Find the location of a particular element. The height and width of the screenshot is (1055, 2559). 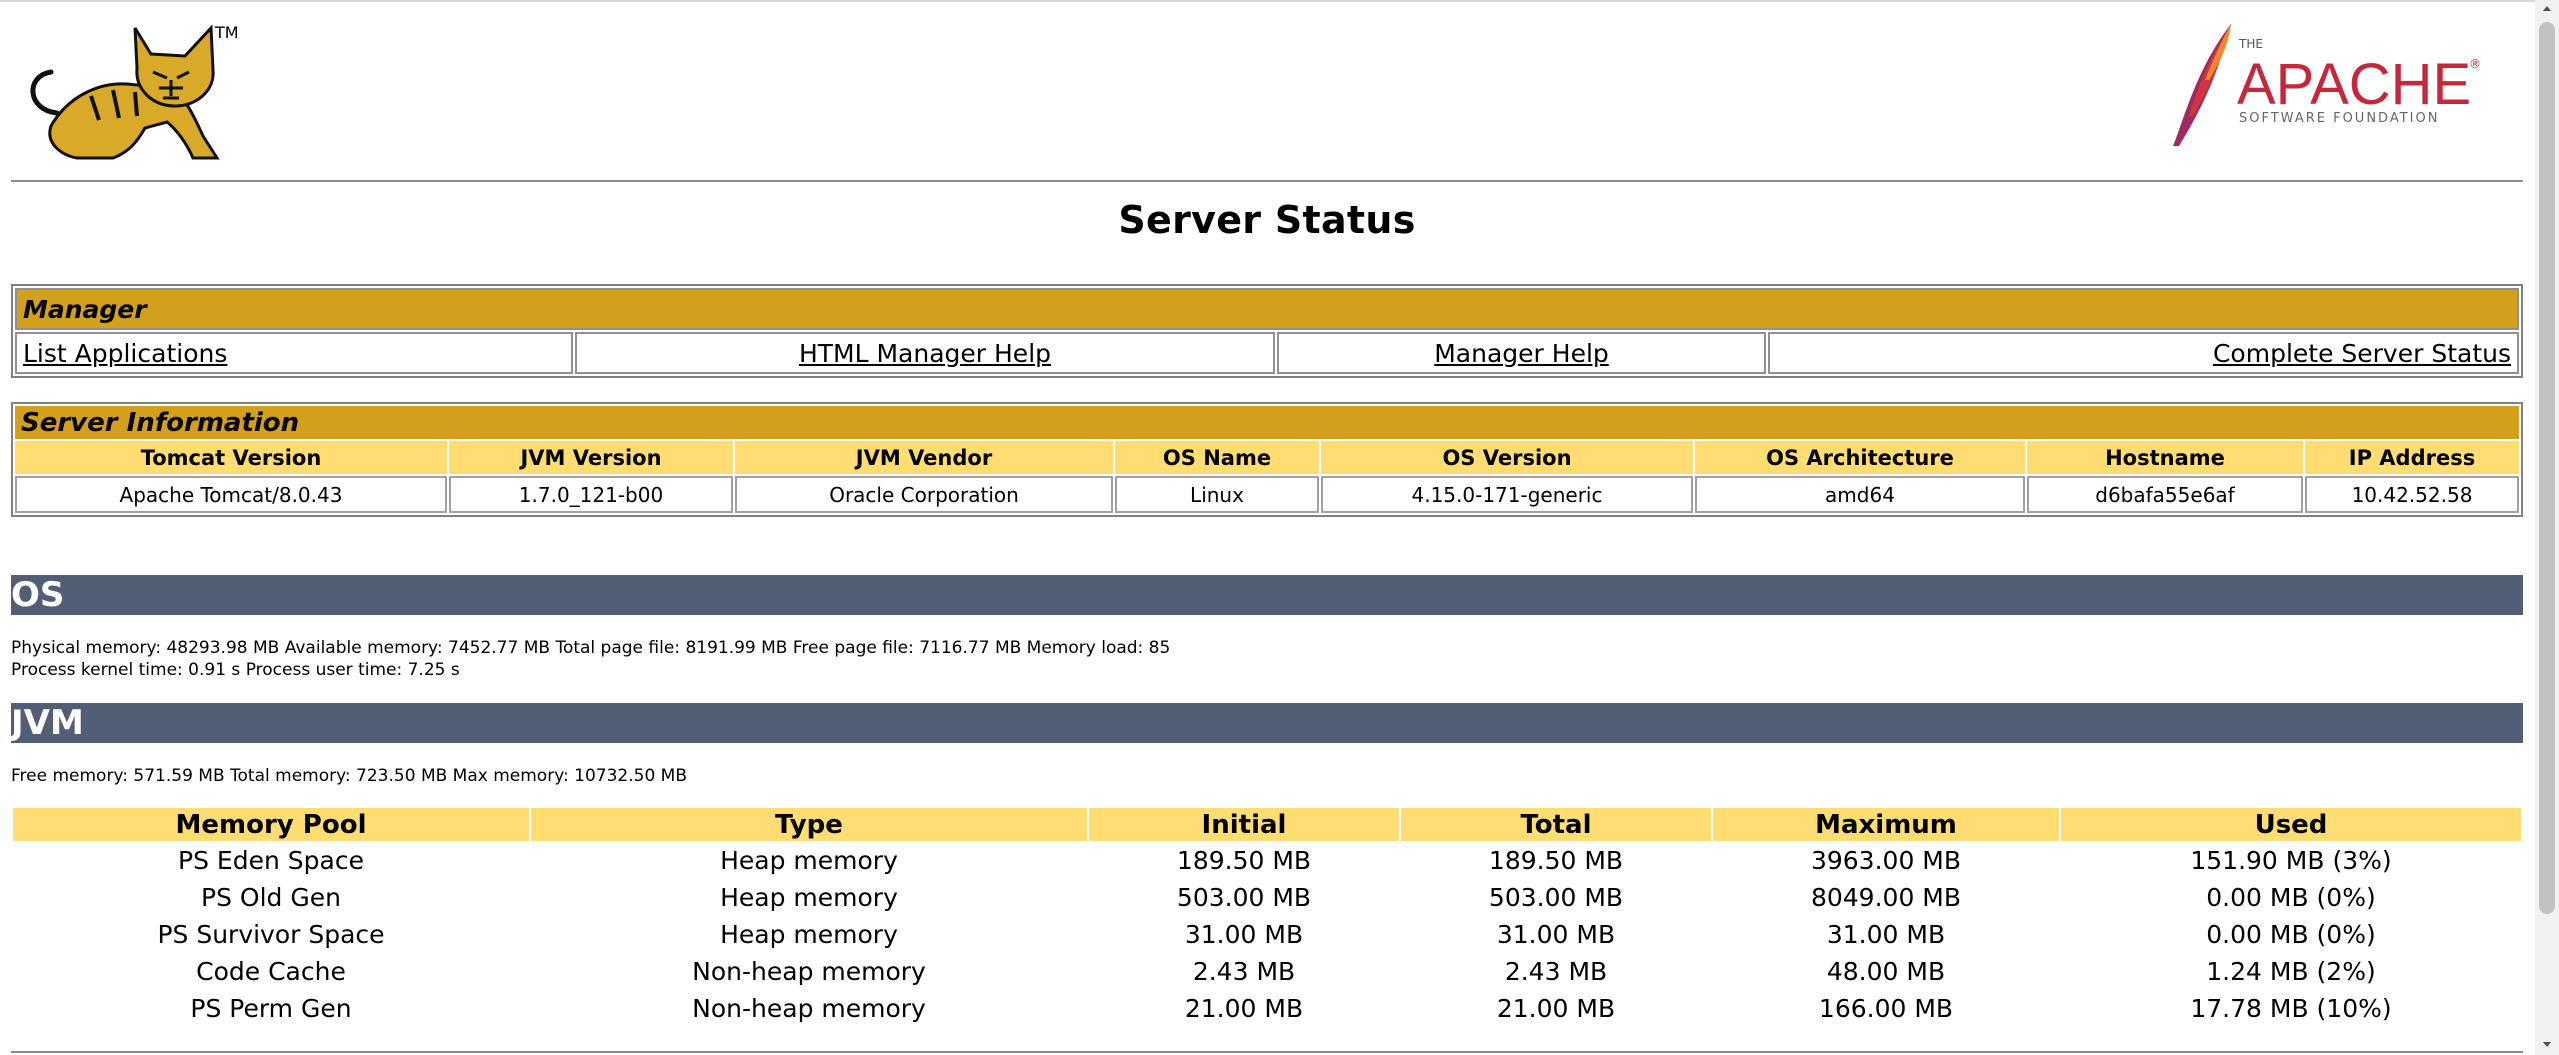

manager-help-link: Manager Help is located at coordinates (1521, 353).